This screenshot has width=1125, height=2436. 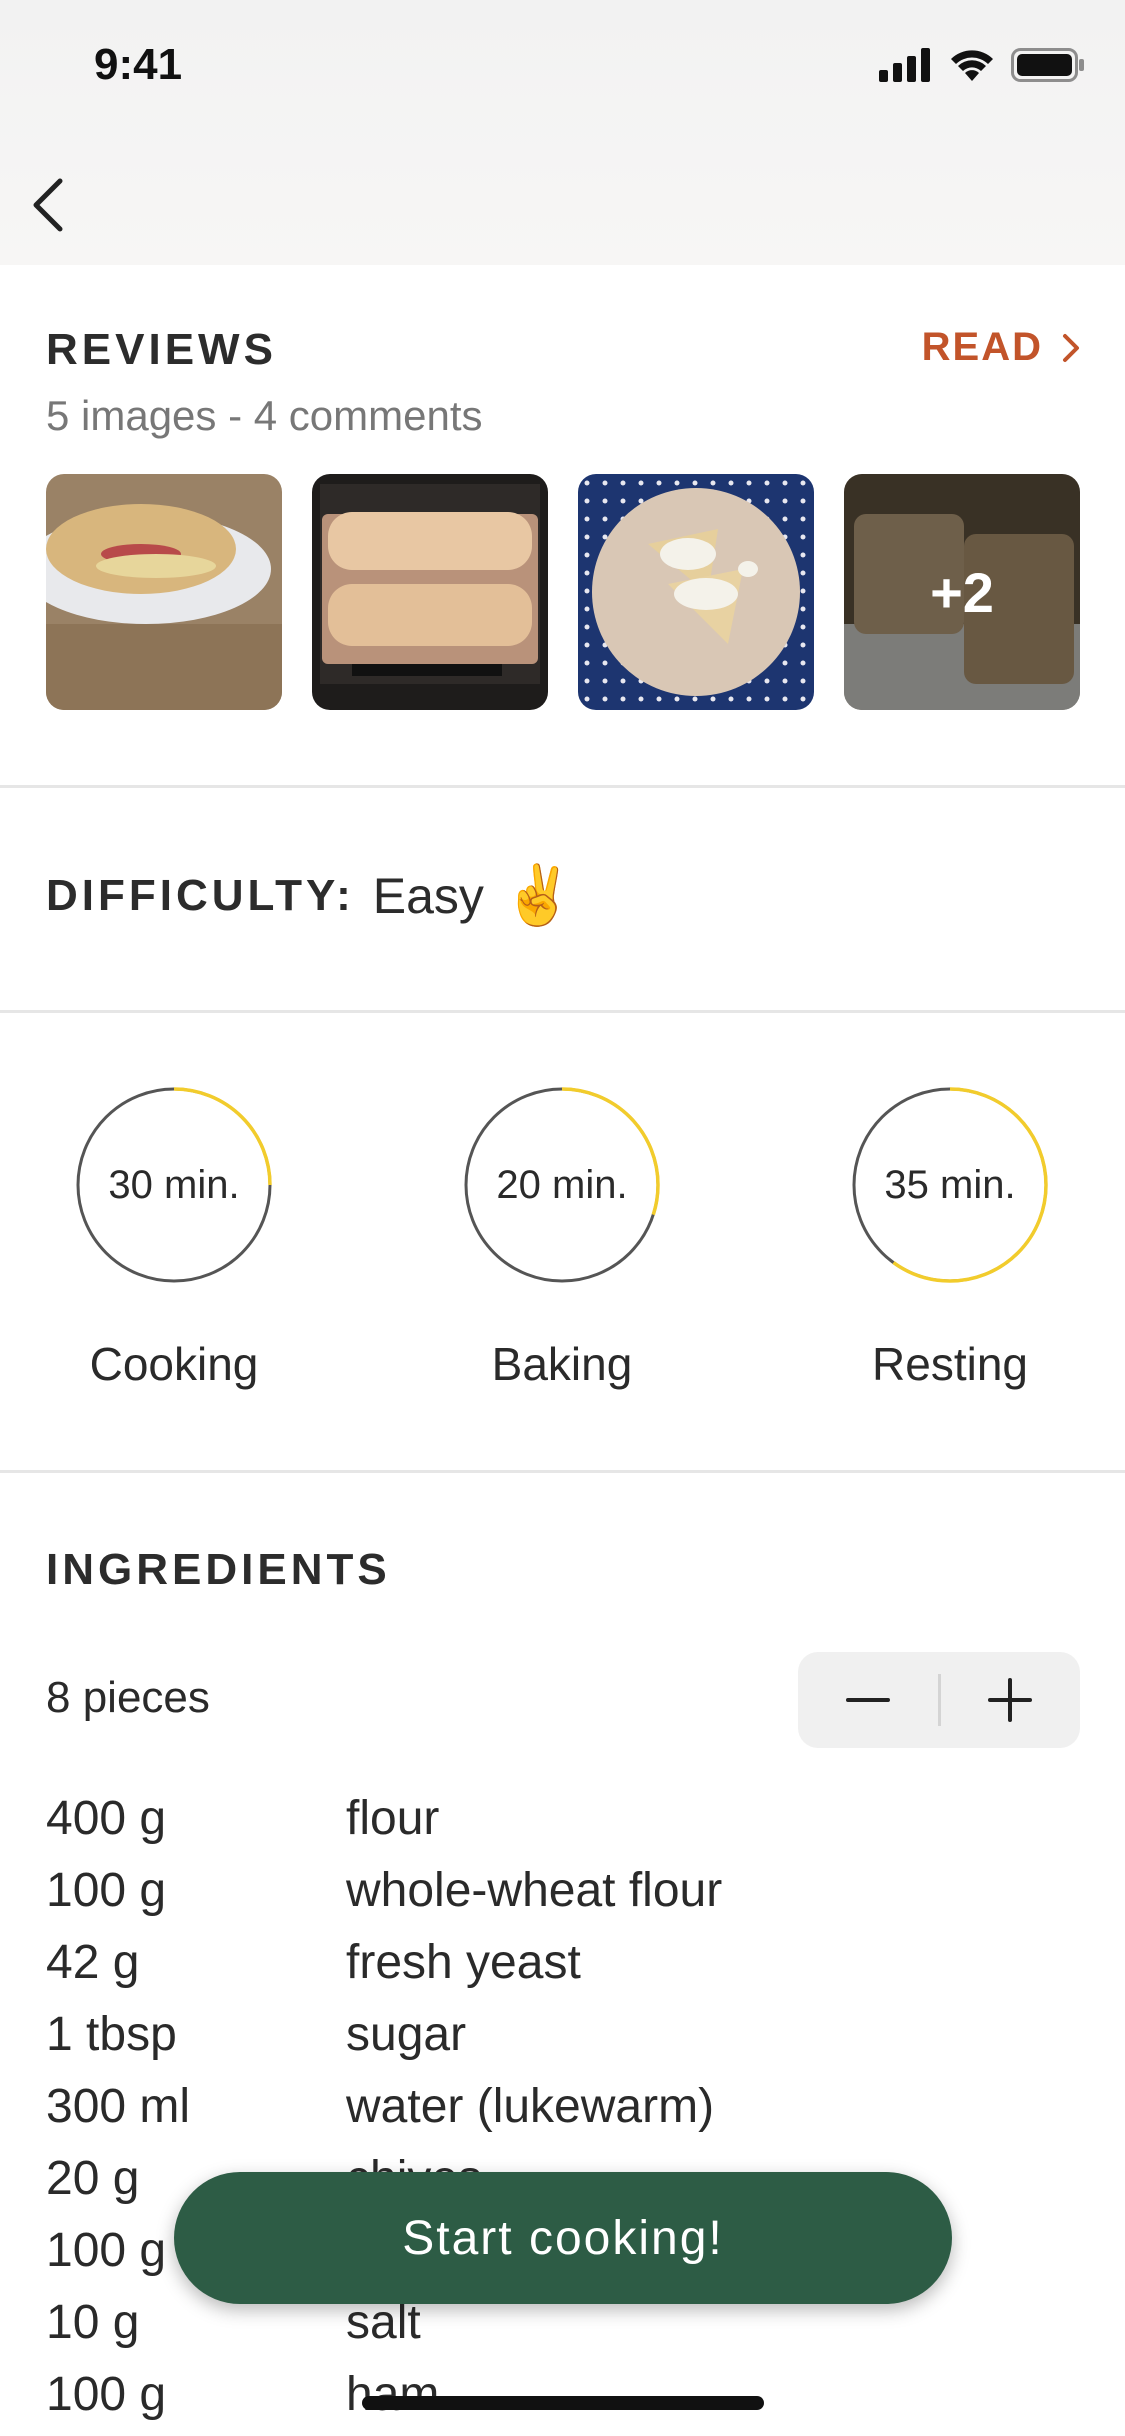 I want to click on ingredient-row: 42 g fresh yeast, so click(x=384, y=1962).